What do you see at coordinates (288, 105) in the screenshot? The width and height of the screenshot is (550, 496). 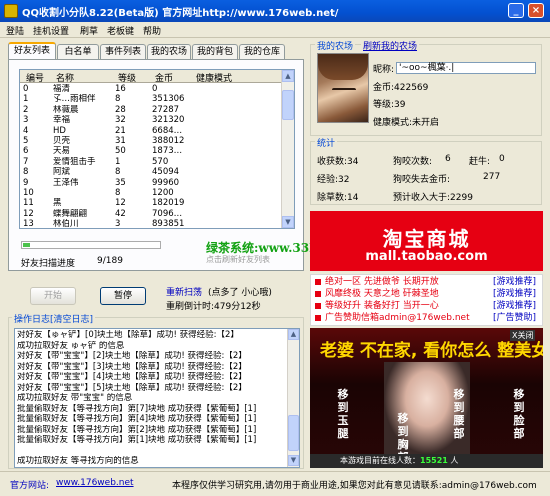 I see `scroll-thumb` at bounding box center [288, 105].